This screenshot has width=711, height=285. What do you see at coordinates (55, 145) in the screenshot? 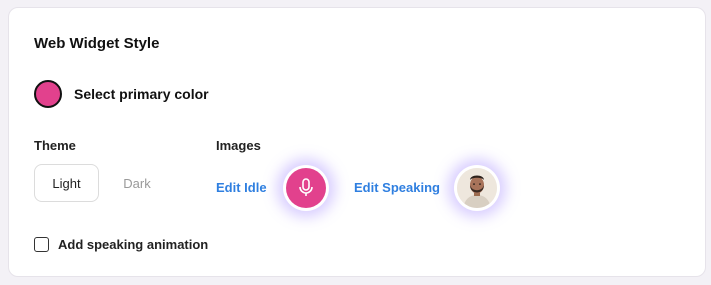
I see `theme-label: Theme` at bounding box center [55, 145].